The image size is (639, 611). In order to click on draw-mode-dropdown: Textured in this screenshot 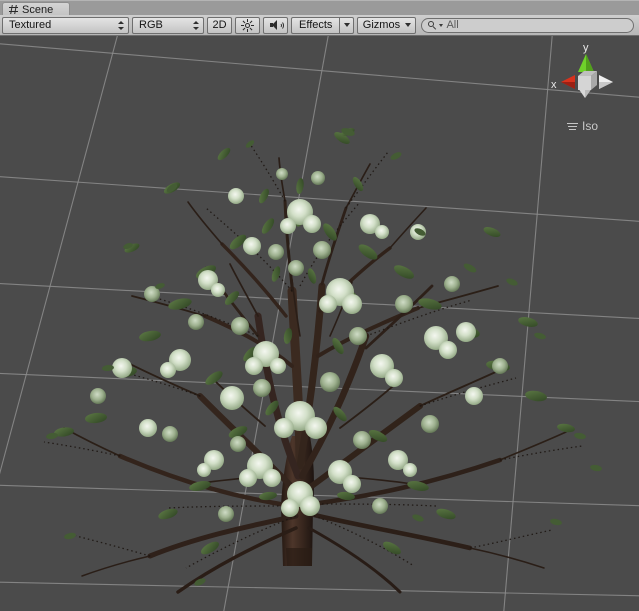, I will do `click(65, 25)`.